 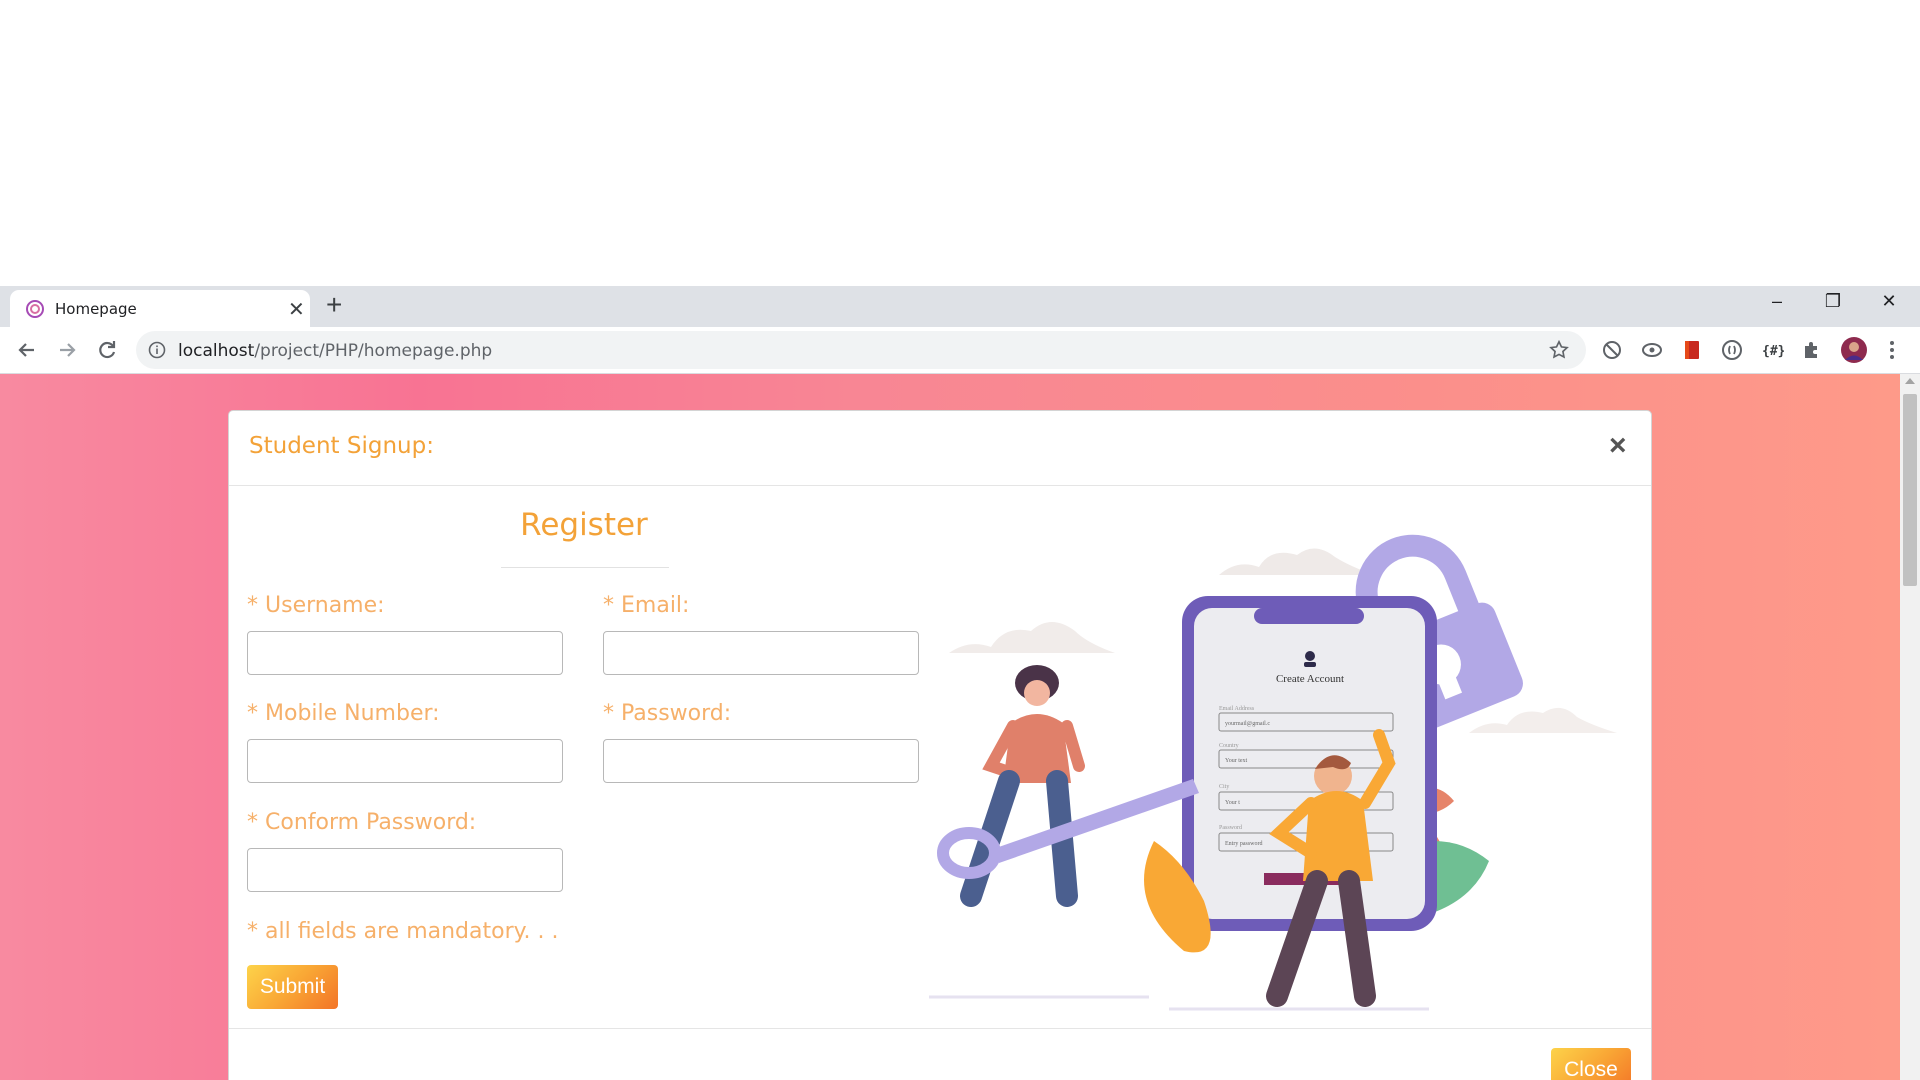 I want to click on reload-icon, so click(x=107, y=350).